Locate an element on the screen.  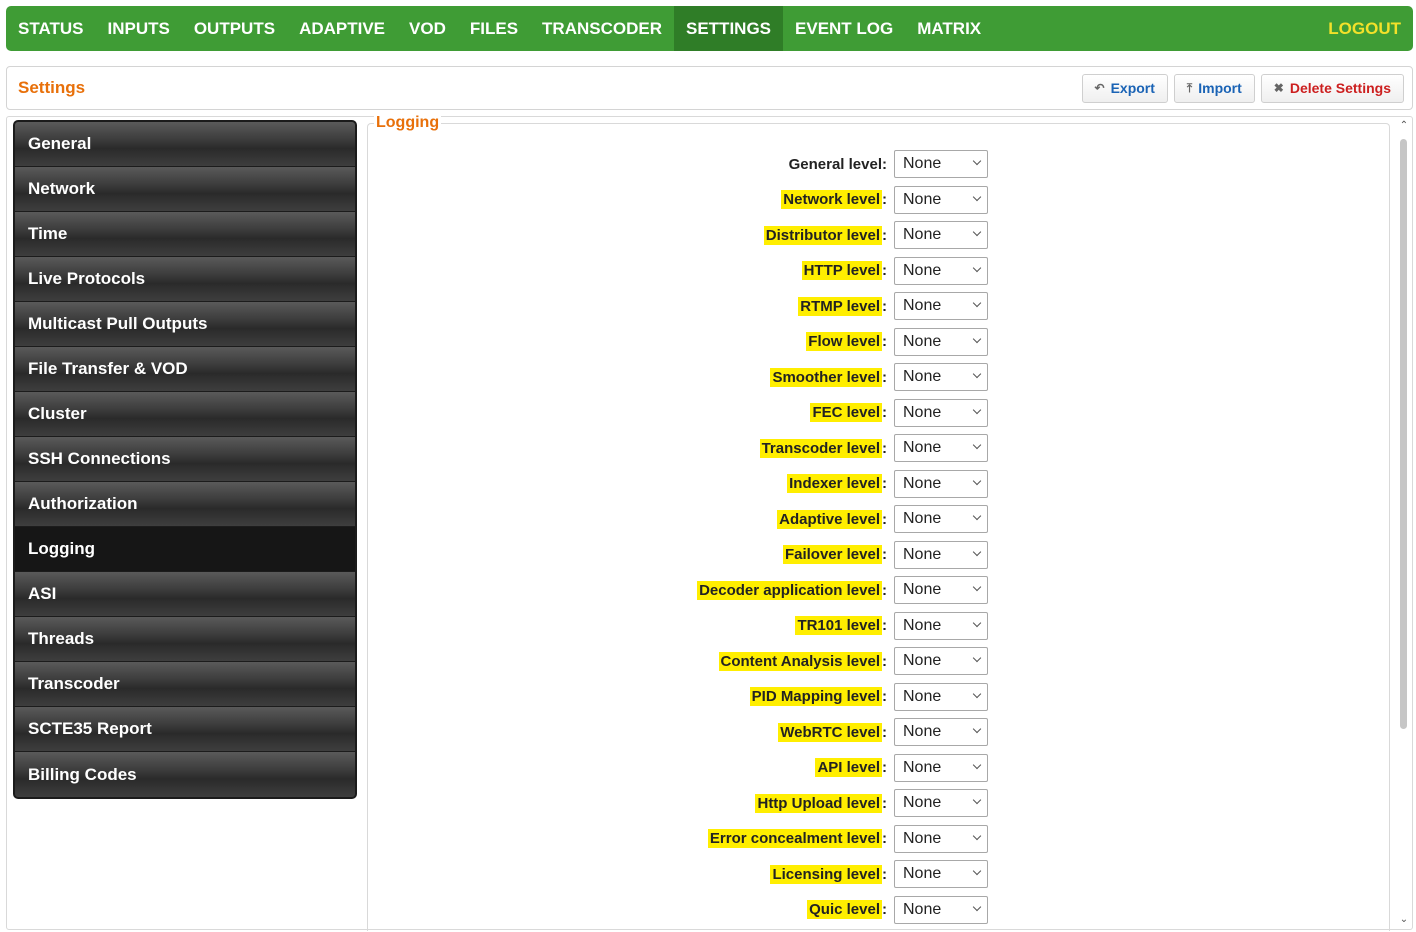
logging-row-transcoder-level: Transcoder level: None is located at coordinates (678, 448).